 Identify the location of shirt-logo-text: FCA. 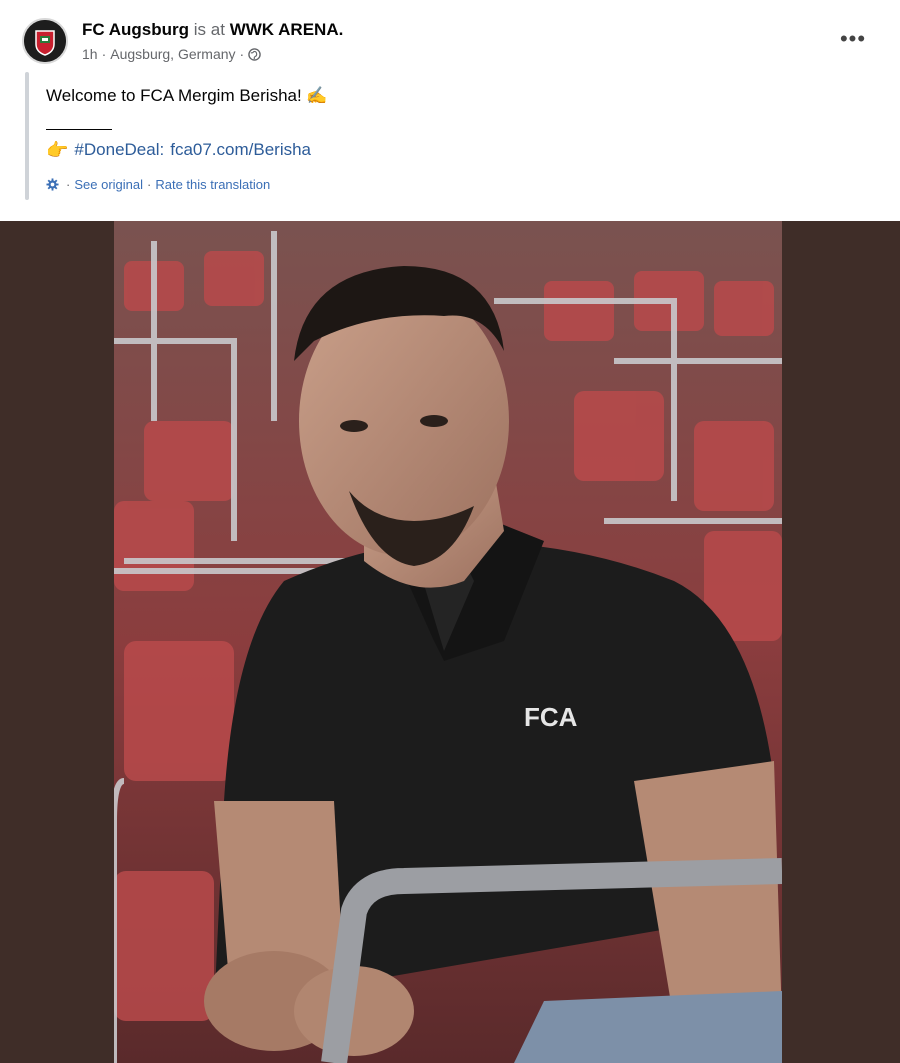
(551, 717).